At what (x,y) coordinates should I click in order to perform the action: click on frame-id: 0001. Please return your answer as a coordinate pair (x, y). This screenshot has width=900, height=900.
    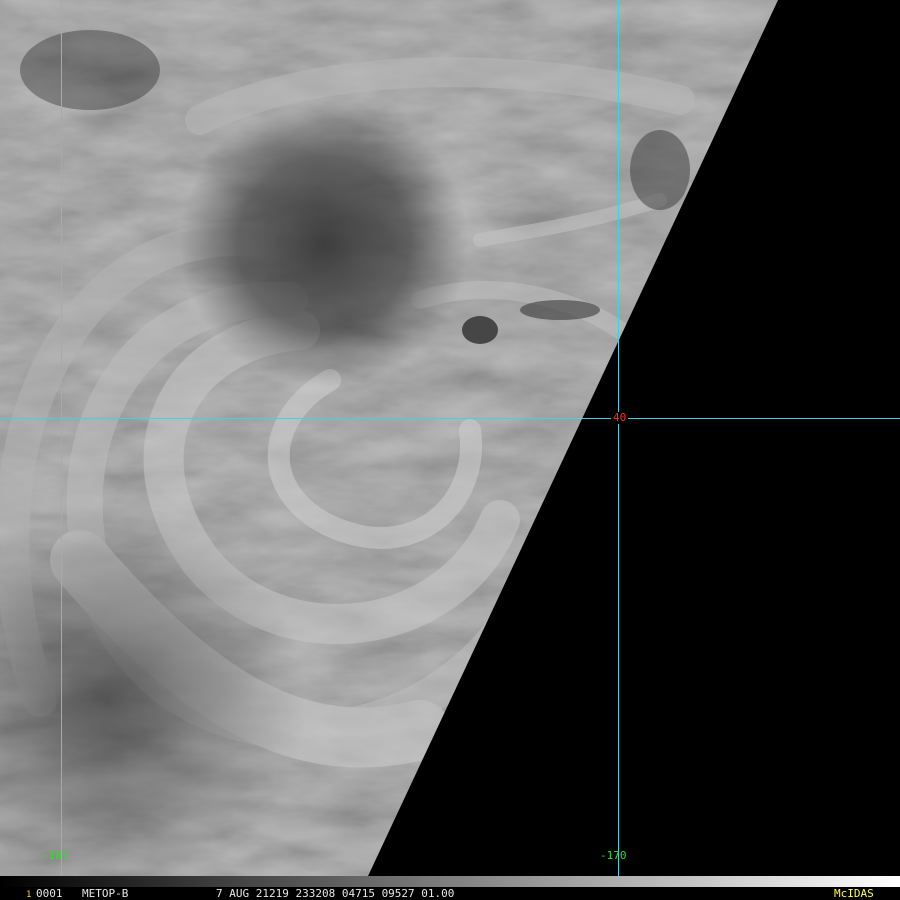
    Looking at the image, I should click on (49, 893).